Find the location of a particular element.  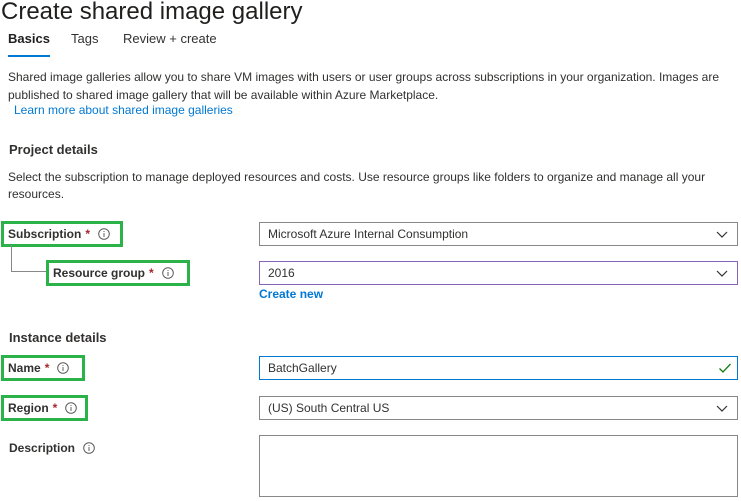

resource-group-label-text: Resource group is located at coordinates (99, 273).